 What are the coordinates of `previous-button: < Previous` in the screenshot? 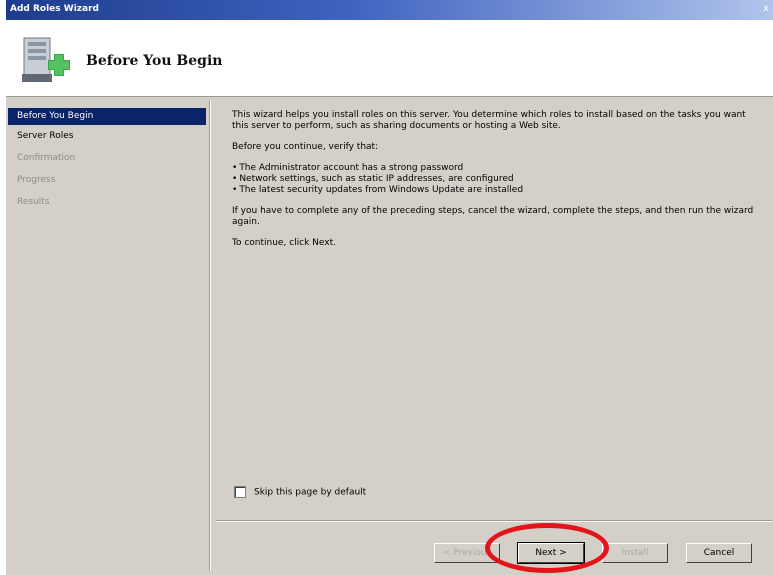 It's located at (467, 553).